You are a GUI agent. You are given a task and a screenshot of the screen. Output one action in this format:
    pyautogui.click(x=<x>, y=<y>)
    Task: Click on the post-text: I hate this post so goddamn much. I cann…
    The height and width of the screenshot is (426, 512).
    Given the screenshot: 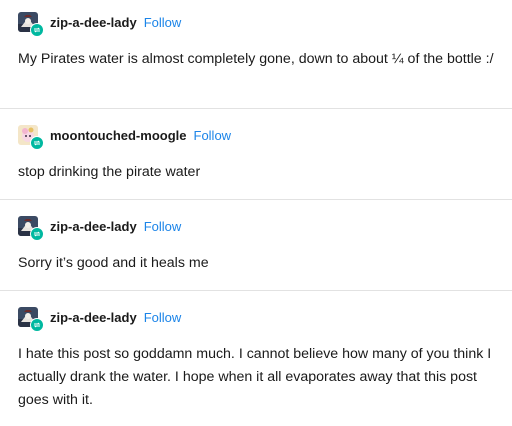 What is the action you would take?
    pyautogui.click(x=255, y=377)
    